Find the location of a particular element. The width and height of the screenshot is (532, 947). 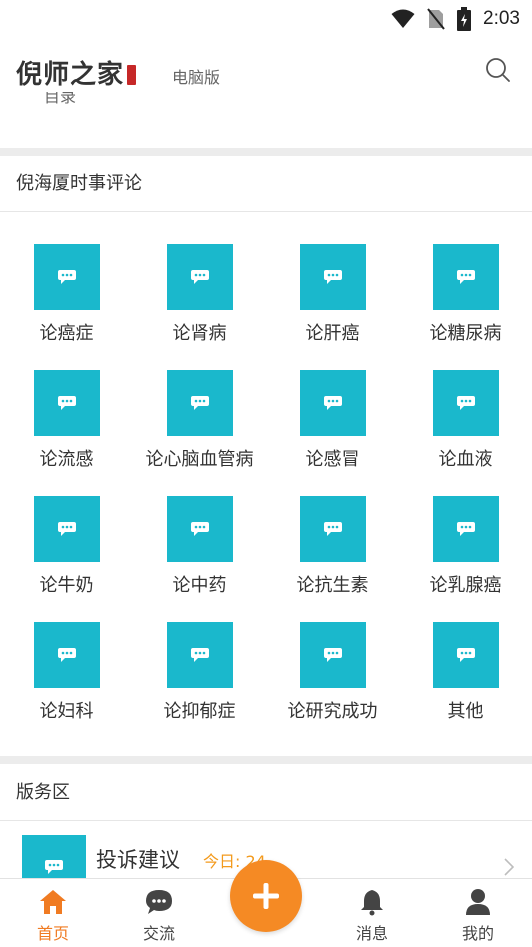

category-item: 论研究成功 is located at coordinates (332, 682).